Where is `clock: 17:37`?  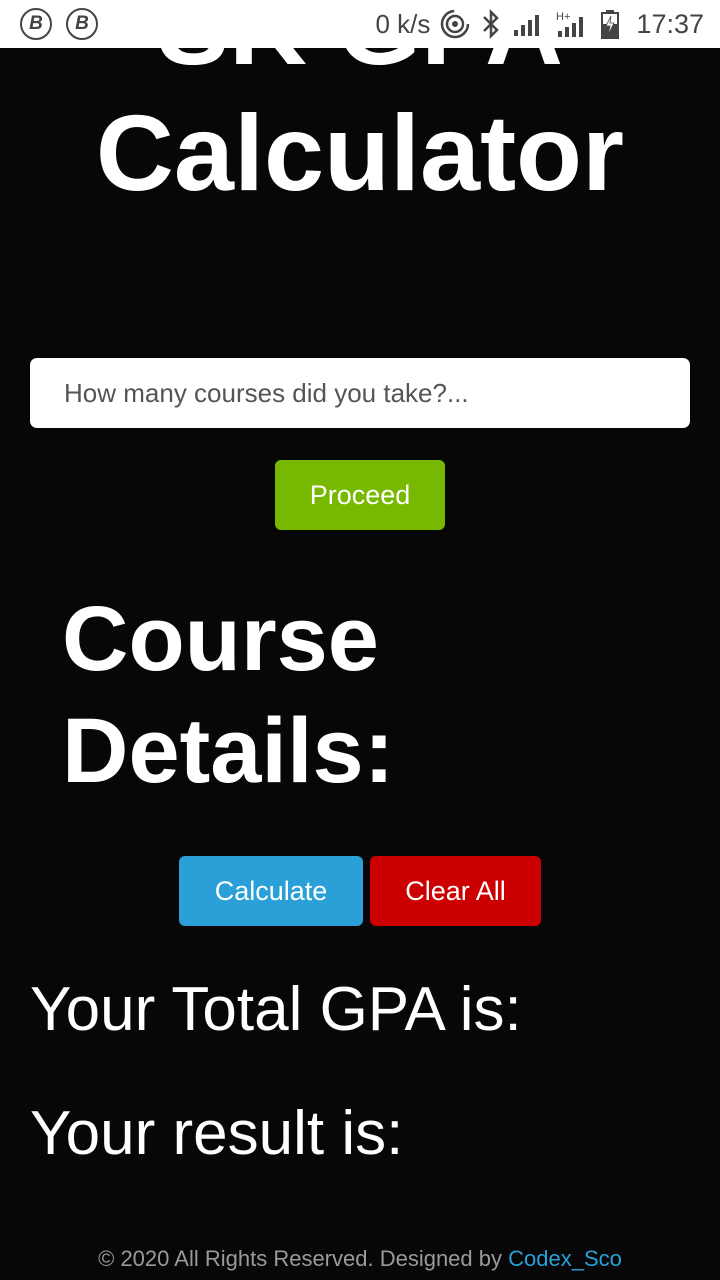 clock: 17:37 is located at coordinates (670, 23).